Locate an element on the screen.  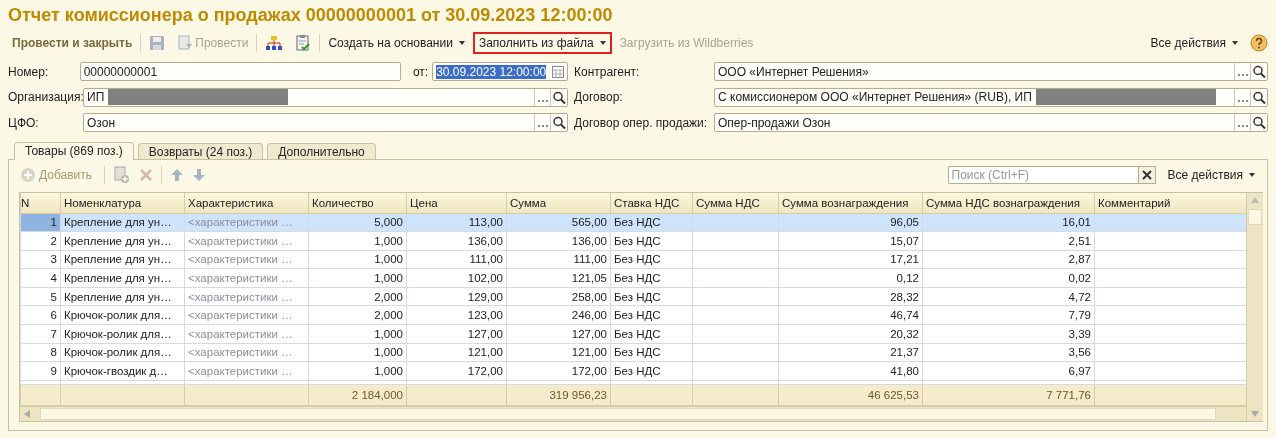
field-label: от: is located at coordinates (420, 71).